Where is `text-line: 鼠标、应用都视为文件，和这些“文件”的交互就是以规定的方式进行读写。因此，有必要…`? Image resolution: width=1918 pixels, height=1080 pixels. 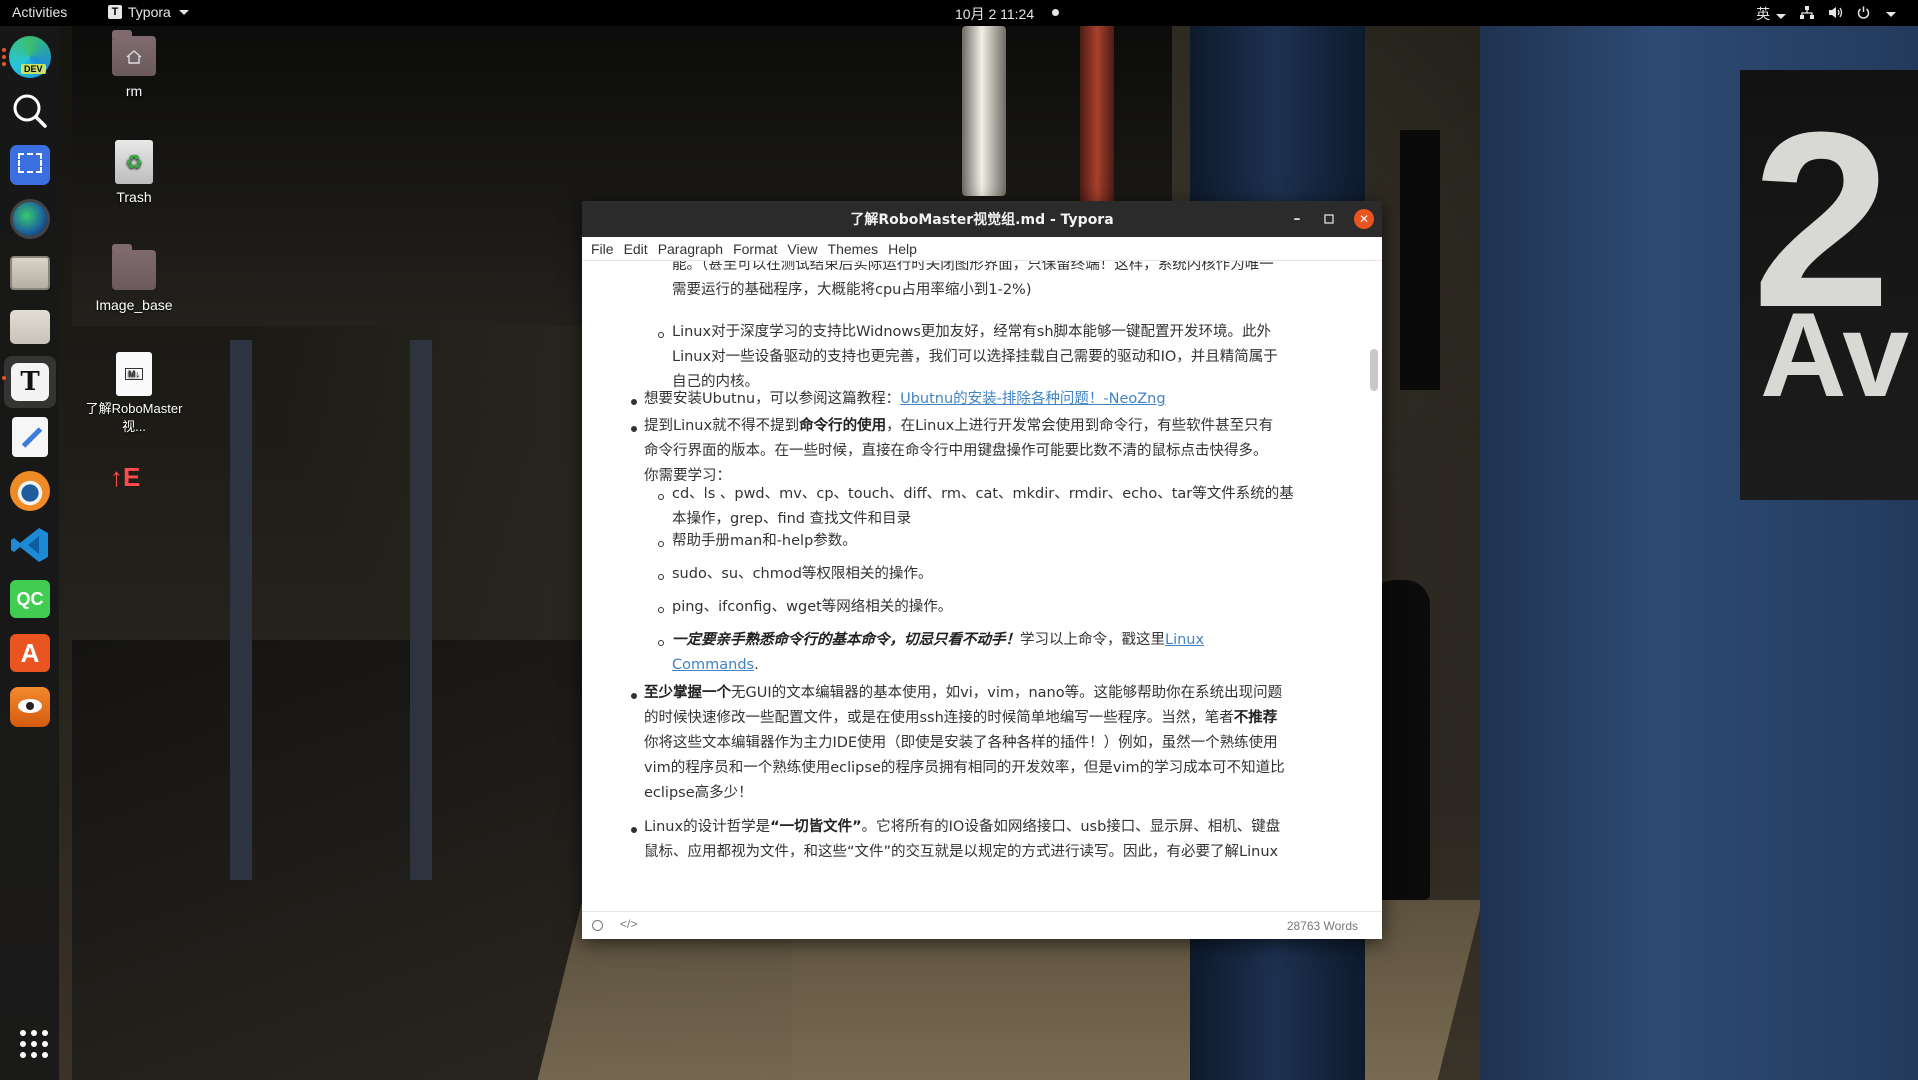 text-line: 鼠标、应用都视为文件，和这些“文件”的交互就是以规定的方式进行读写。因此，有必要… is located at coordinates (961, 852).